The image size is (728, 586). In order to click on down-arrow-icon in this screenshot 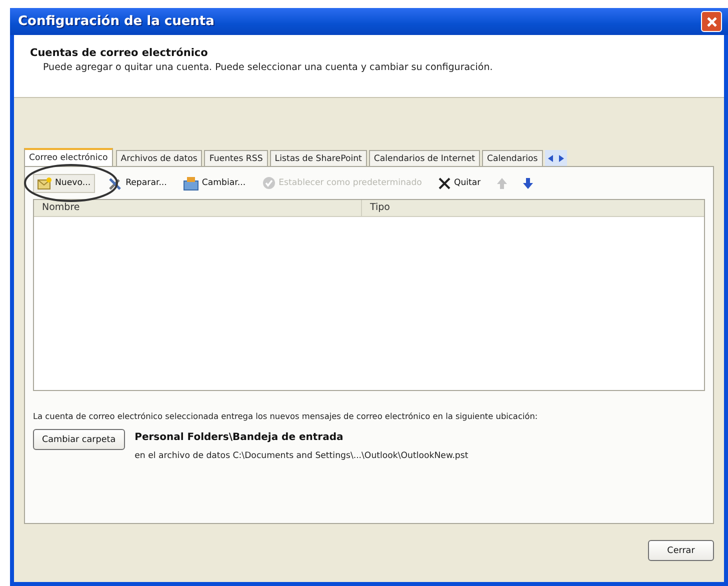, I will do `click(527, 183)`.